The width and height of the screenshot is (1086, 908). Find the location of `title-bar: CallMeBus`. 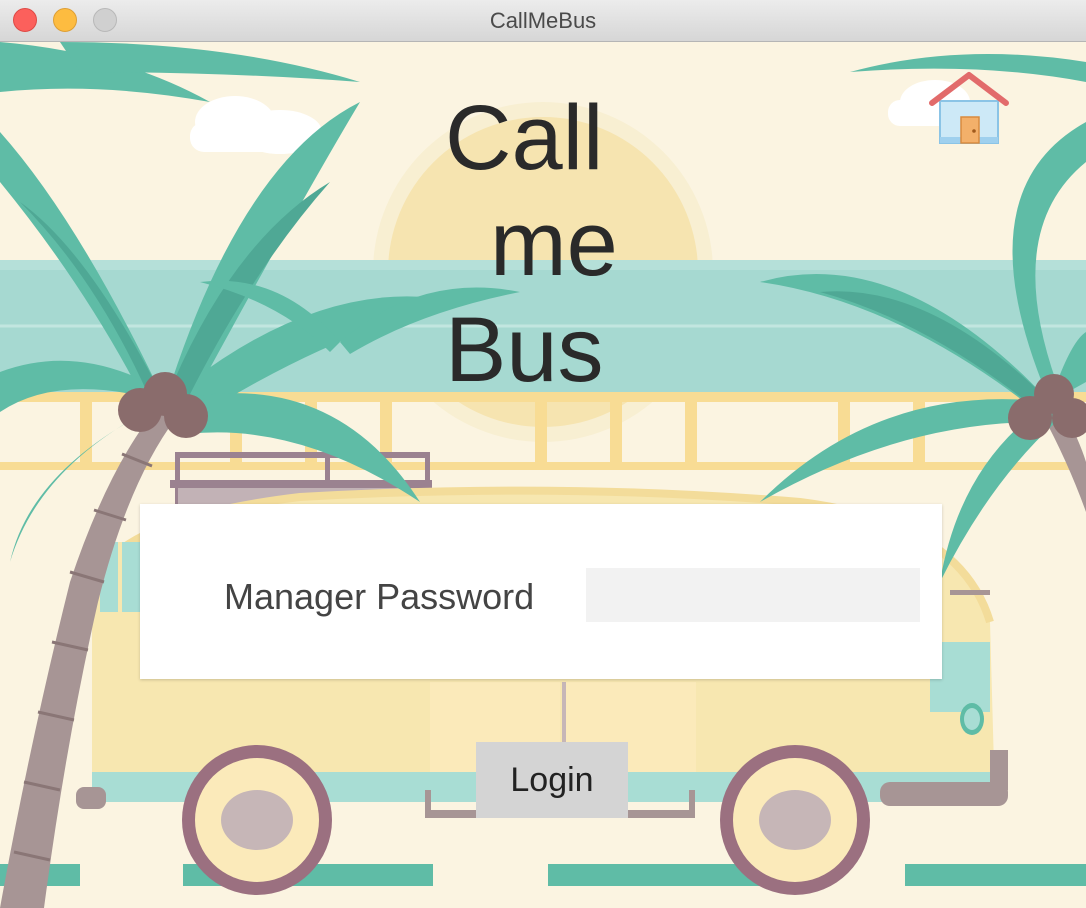

title-bar: CallMeBus is located at coordinates (543, 21).